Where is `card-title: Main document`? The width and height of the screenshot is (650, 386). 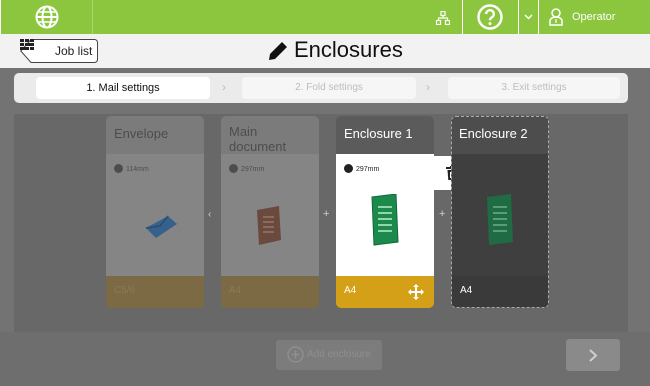 card-title: Main document is located at coordinates (258, 139).